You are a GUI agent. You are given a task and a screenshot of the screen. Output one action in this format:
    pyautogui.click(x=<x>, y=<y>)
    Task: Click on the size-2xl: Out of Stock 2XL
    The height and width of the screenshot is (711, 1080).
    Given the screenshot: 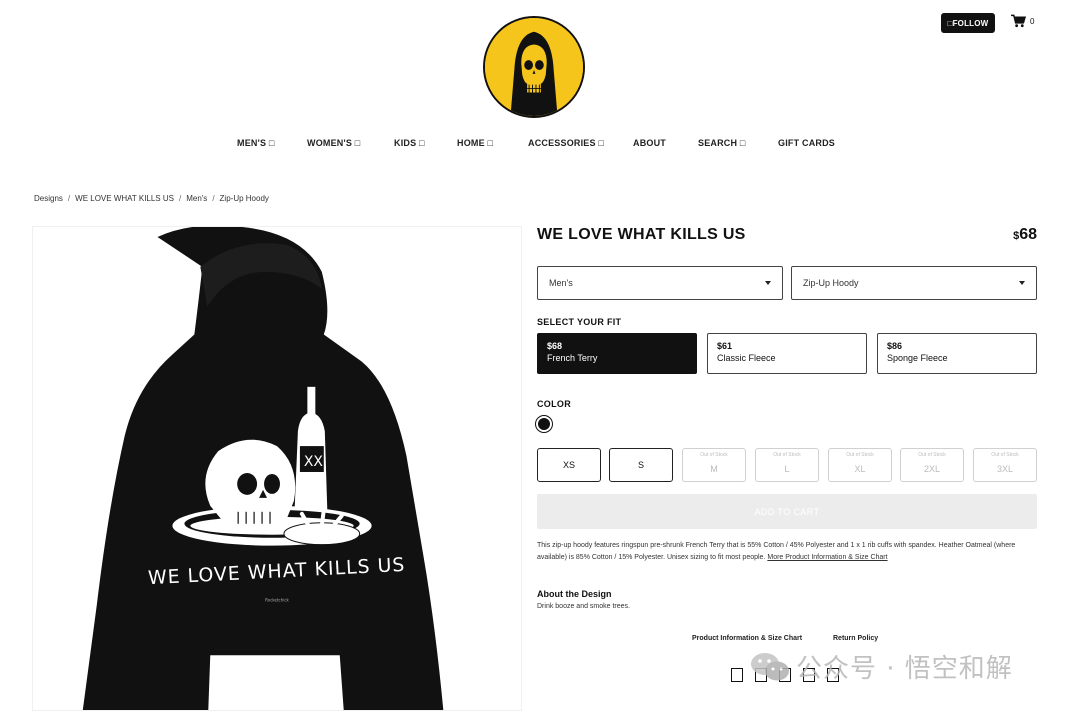 What is the action you would take?
    pyautogui.click(x=932, y=465)
    